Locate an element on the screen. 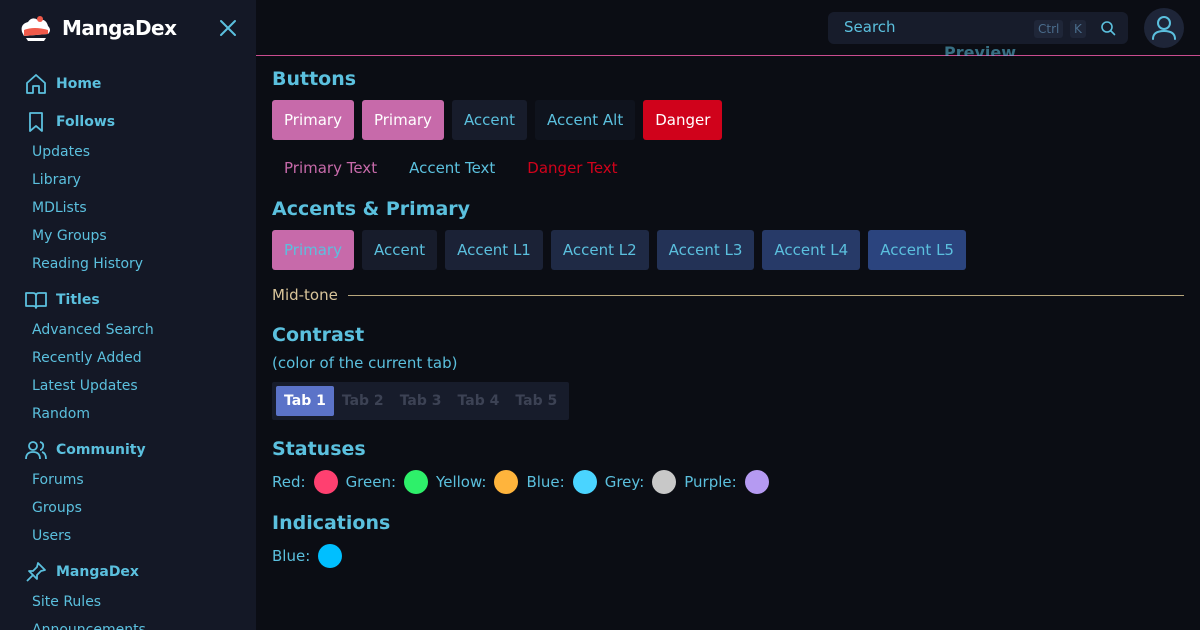 This screenshot has height=630, width=1200. accent-button: Accent is located at coordinates (489, 120).